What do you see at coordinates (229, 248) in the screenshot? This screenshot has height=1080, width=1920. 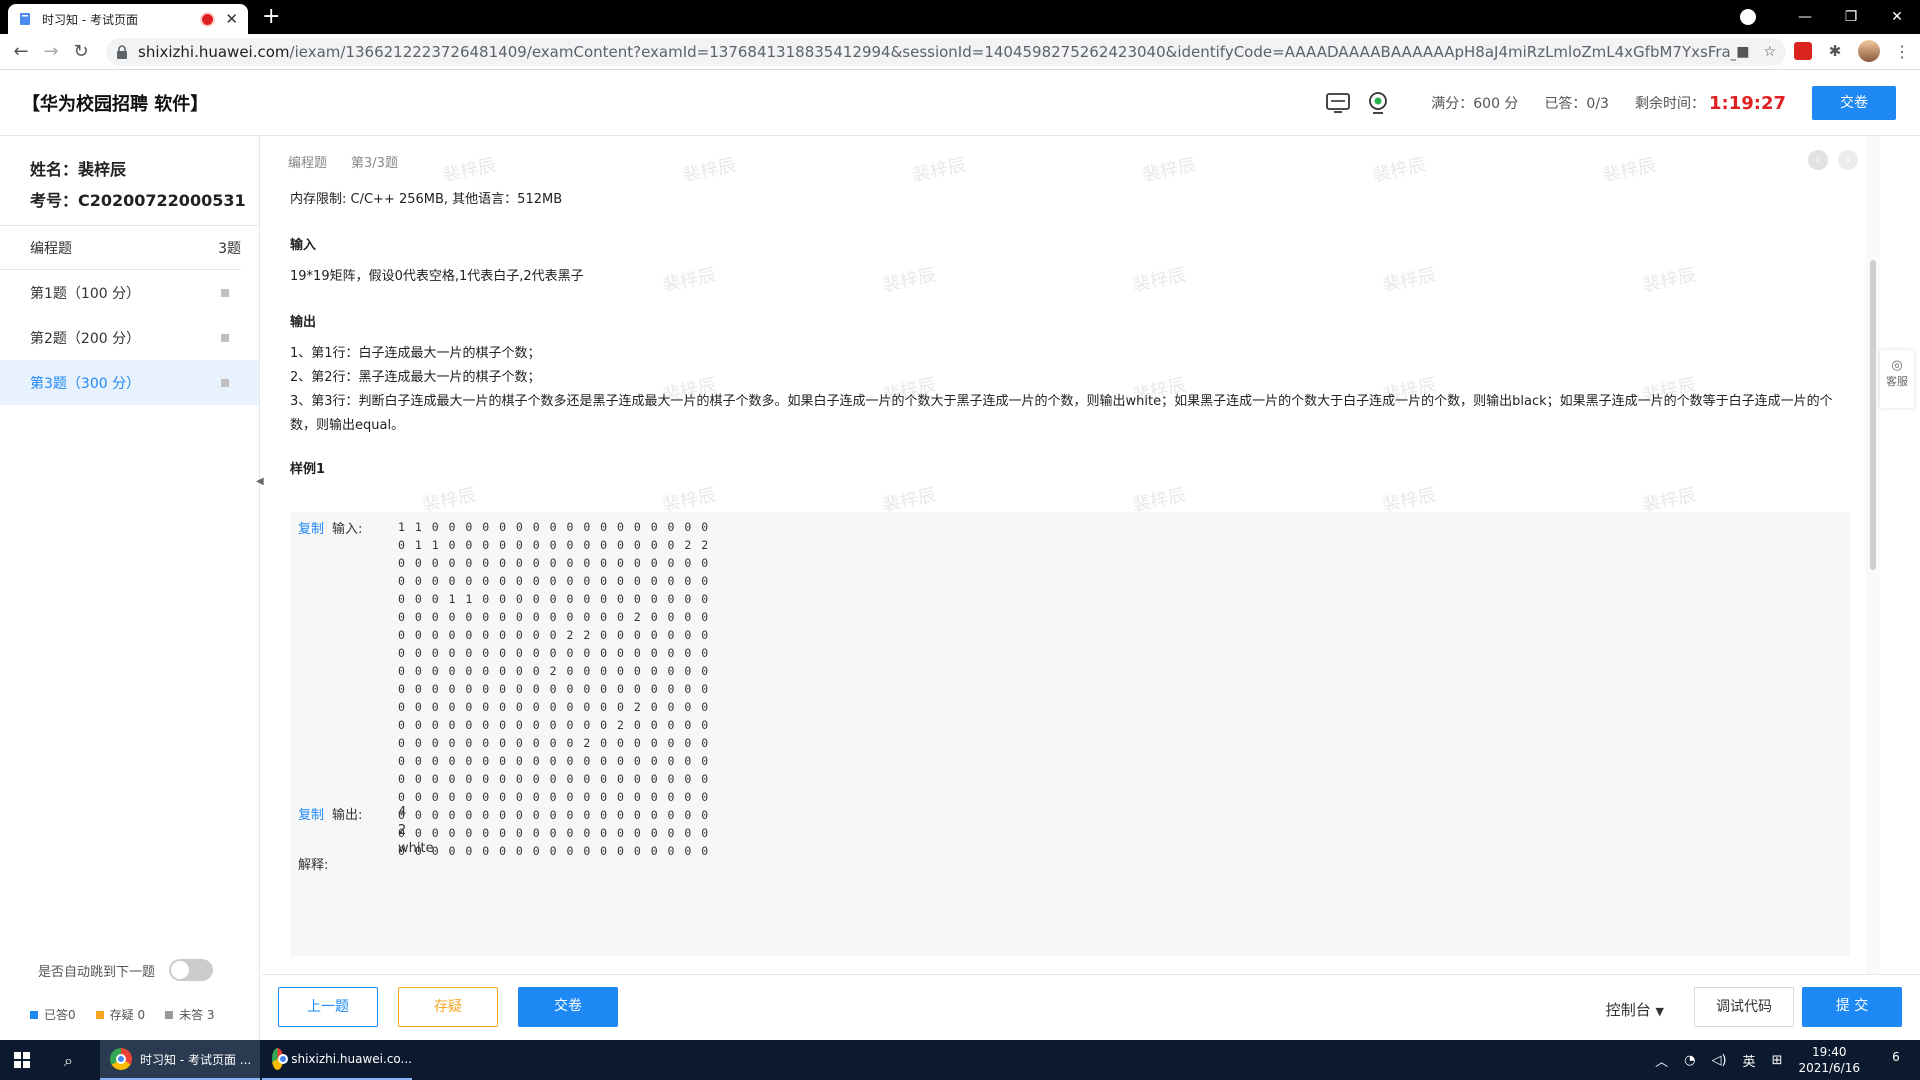 I see `question-group-count: 3题` at bounding box center [229, 248].